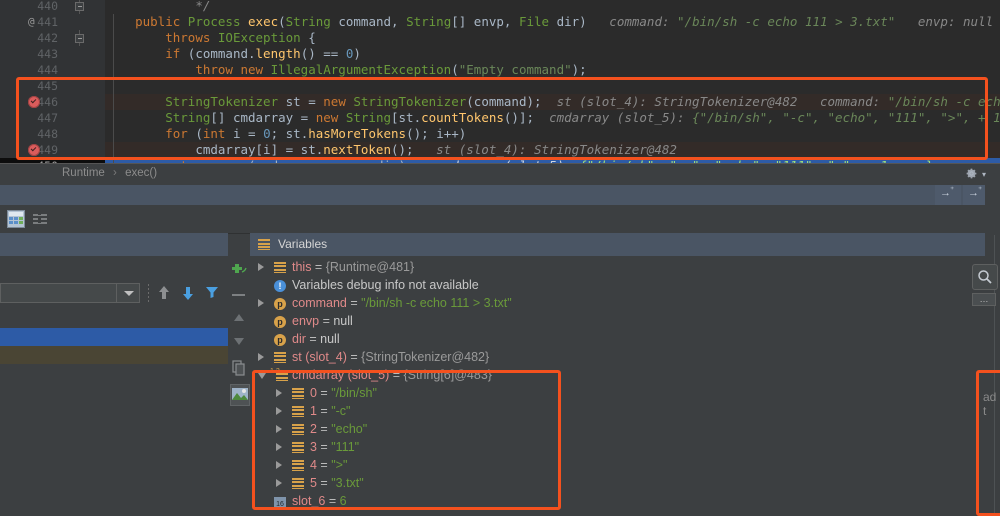 This screenshot has width=1000, height=516. Describe the element at coordinates (357, 149) in the screenshot. I see `code-token: nextToken` at that location.